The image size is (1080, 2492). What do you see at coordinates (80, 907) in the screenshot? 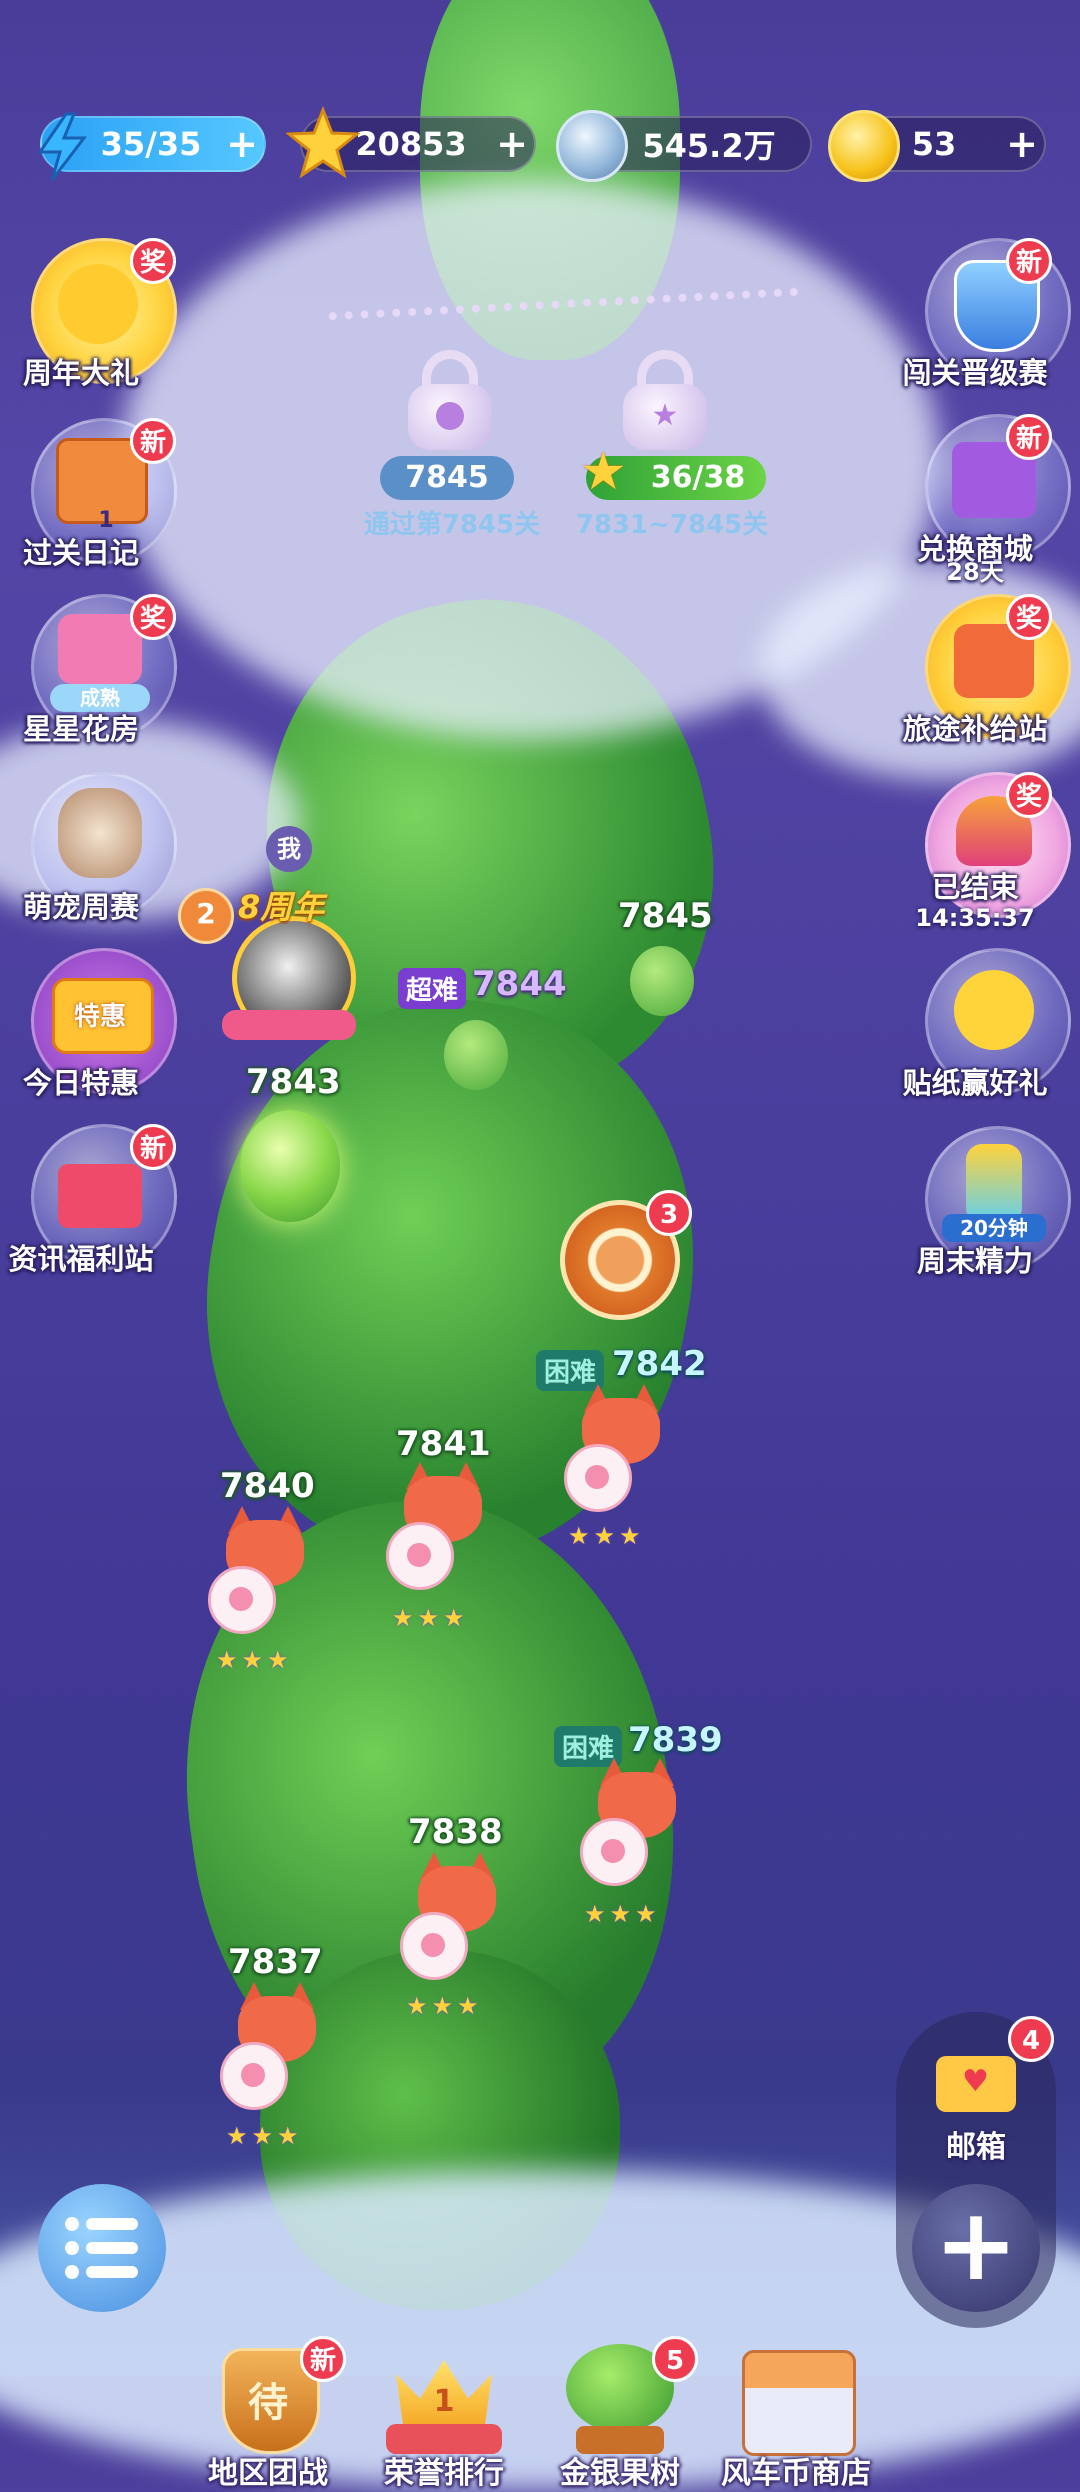
I see `pet-weekly-label: 萌宠周赛` at bounding box center [80, 907].